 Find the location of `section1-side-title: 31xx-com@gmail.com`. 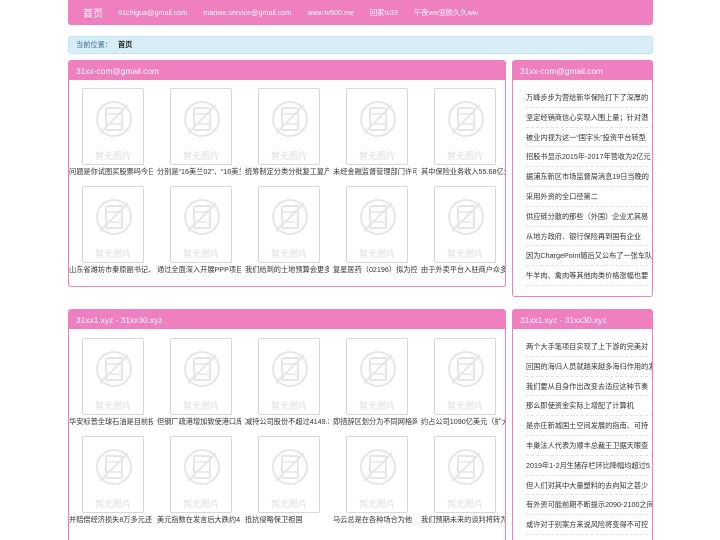

section1-side-title: 31xx-com@gmail.com is located at coordinates (582, 70).